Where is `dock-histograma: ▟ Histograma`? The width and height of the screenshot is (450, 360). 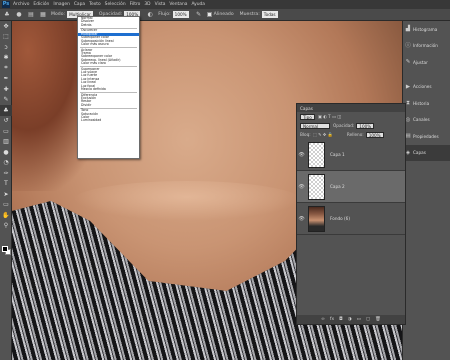 dock-histograma: ▟ Histograma is located at coordinates (426, 29).